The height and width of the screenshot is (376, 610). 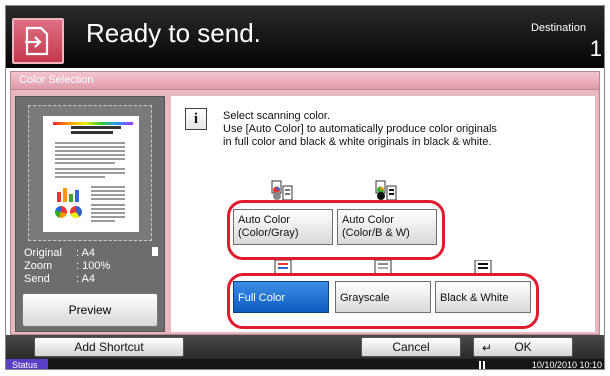 What do you see at coordinates (387, 227) in the screenshot?
I see `auto-color-bw-button: Auto Color (Color/B & W)` at bounding box center [387, 227].